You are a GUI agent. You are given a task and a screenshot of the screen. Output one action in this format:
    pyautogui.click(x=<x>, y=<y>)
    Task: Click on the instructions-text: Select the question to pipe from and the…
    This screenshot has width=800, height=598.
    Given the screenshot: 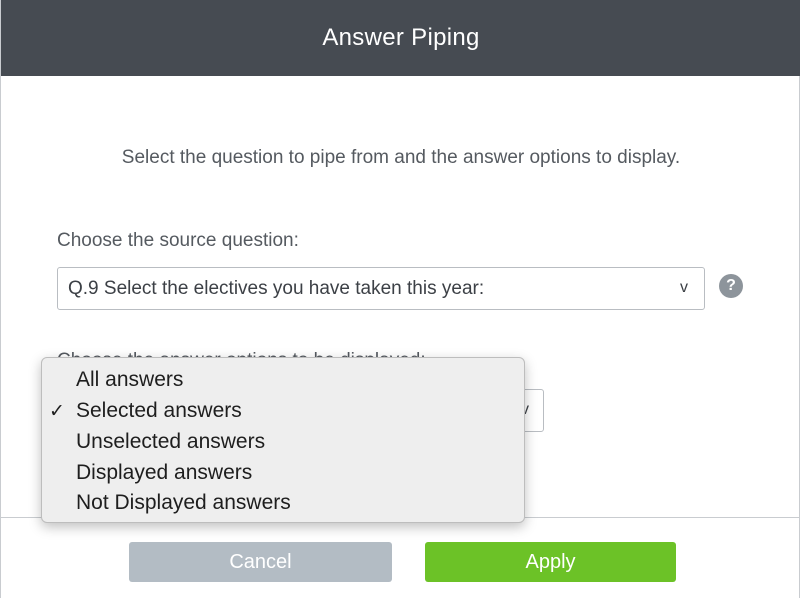 What is the action you would take?
    pyautogui.click(x=401, y=157)
    